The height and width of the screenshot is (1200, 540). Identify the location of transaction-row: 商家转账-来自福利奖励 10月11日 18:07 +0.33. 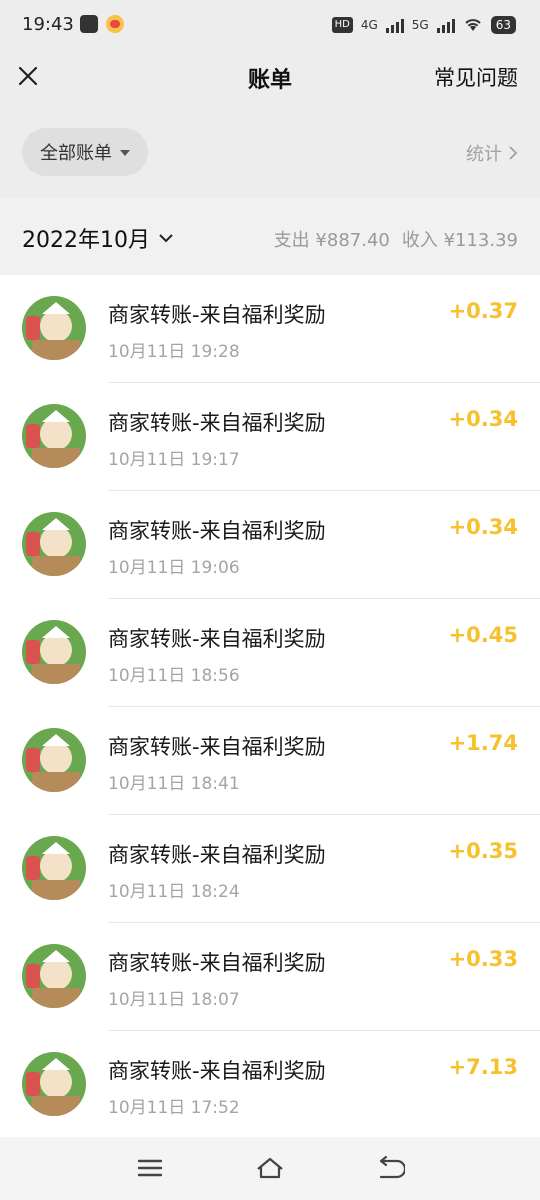
(270, 977).